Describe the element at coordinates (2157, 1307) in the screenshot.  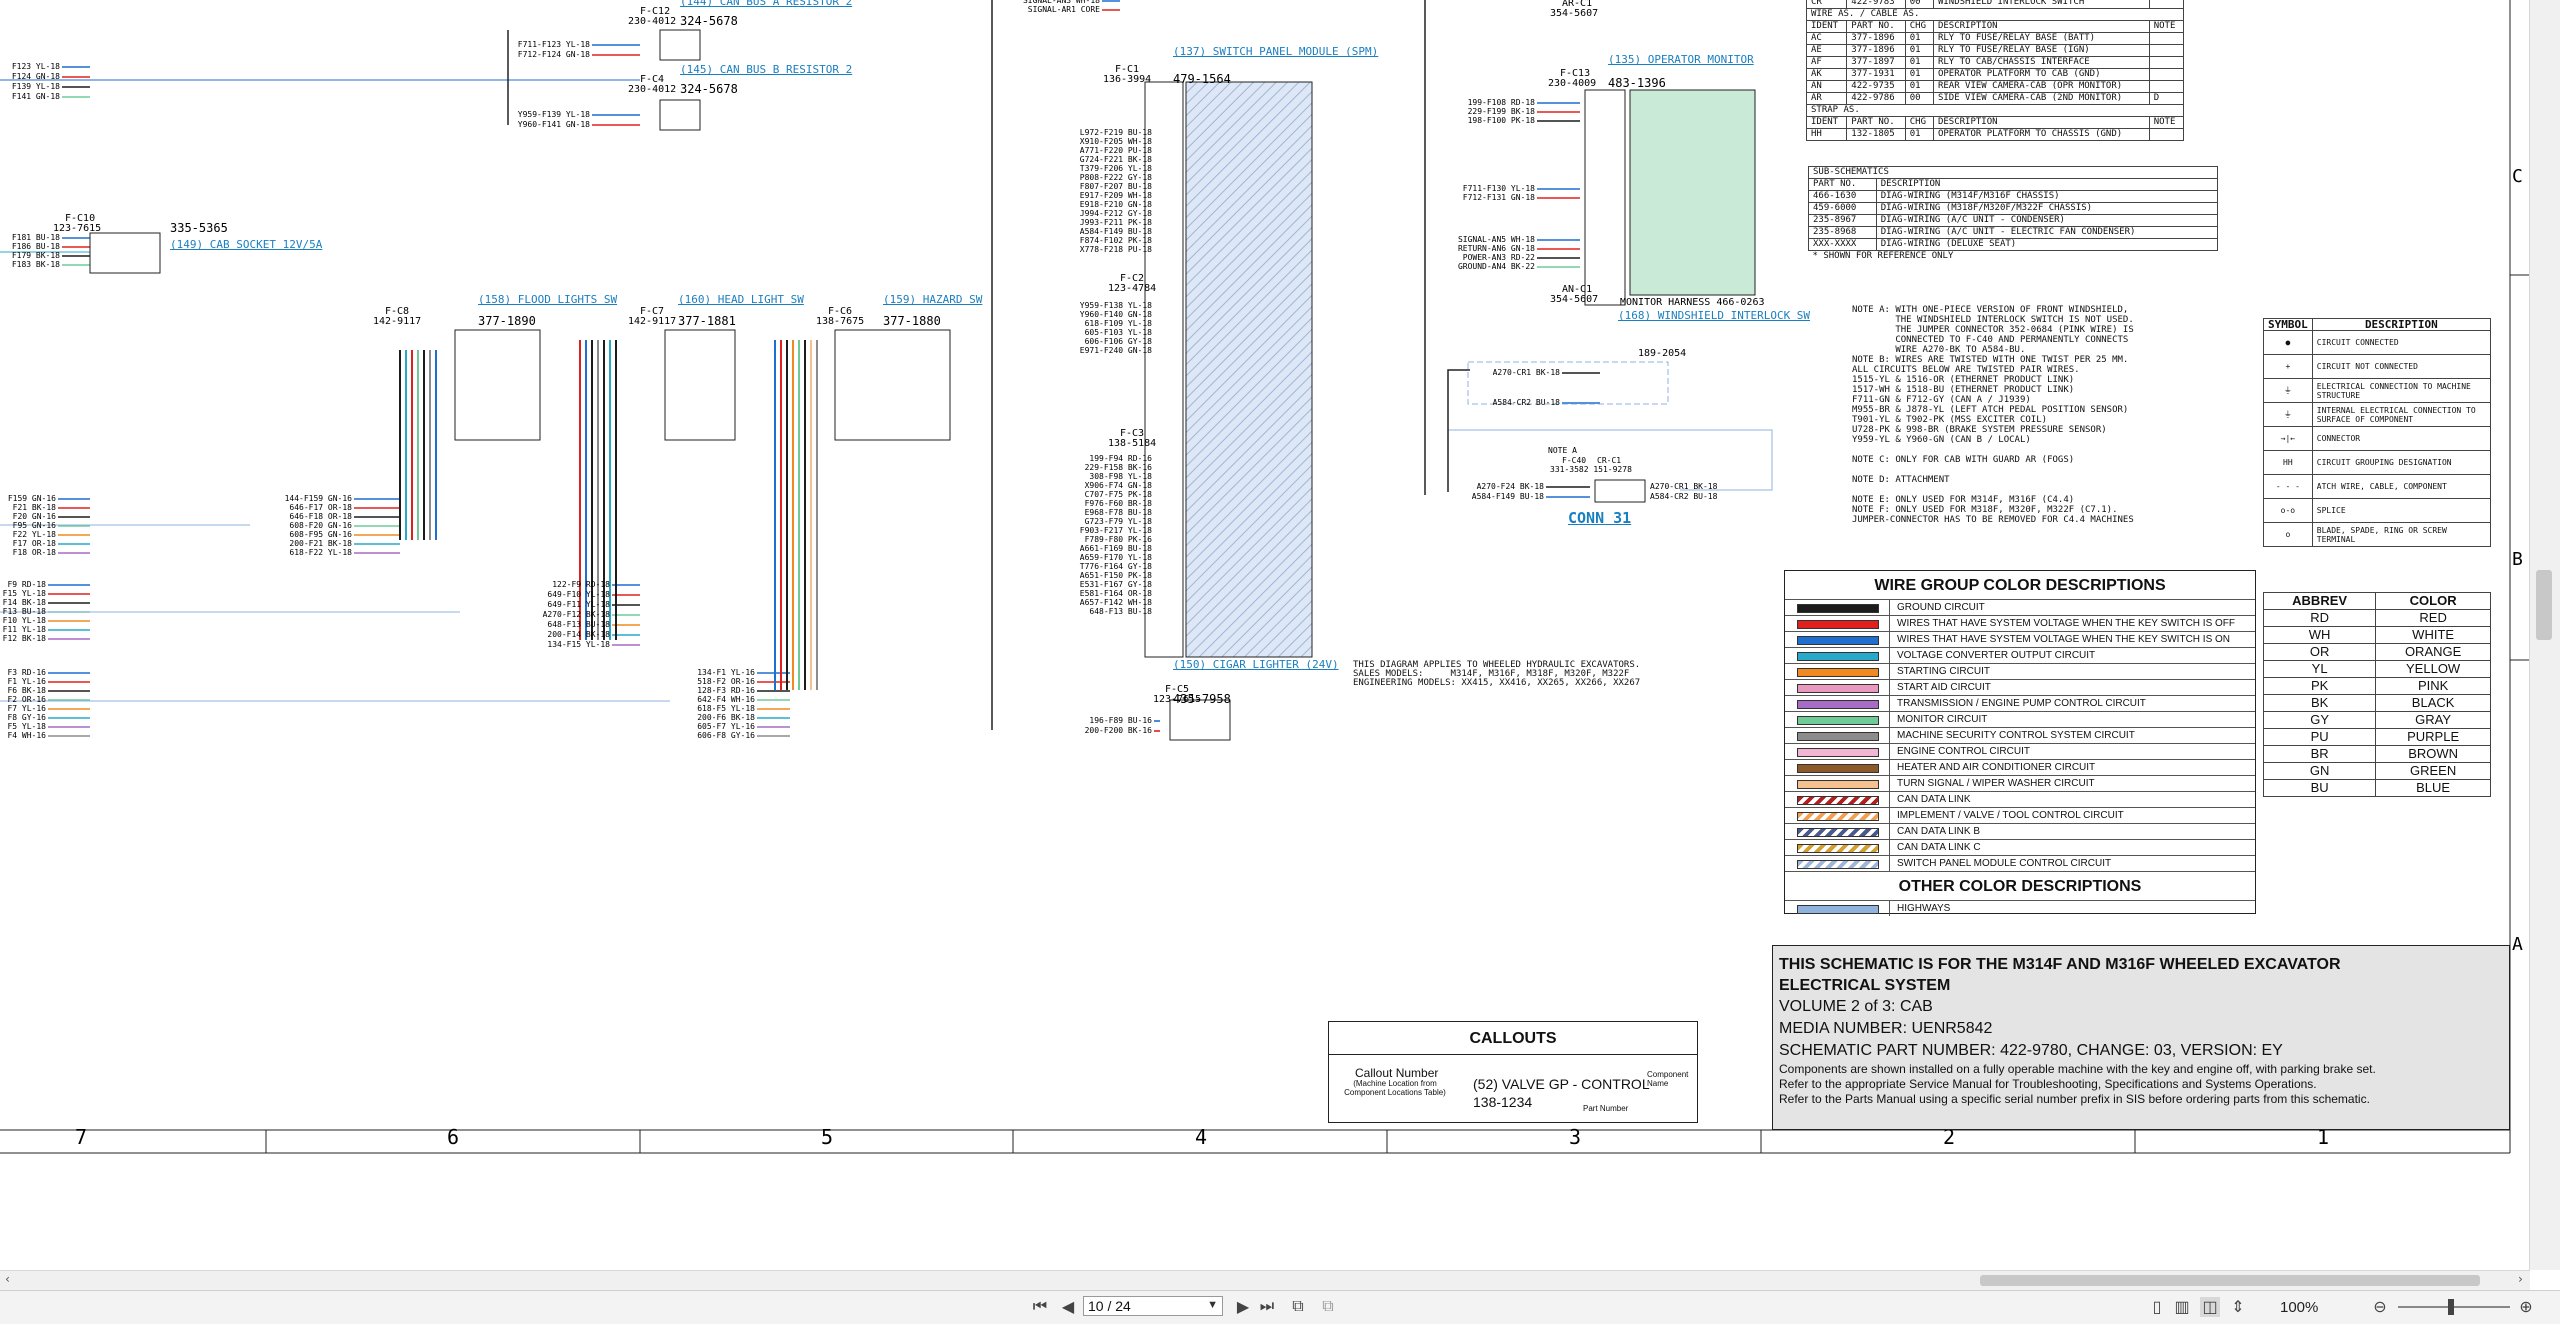
I see `single-page-view-icon: ▯` at that location.